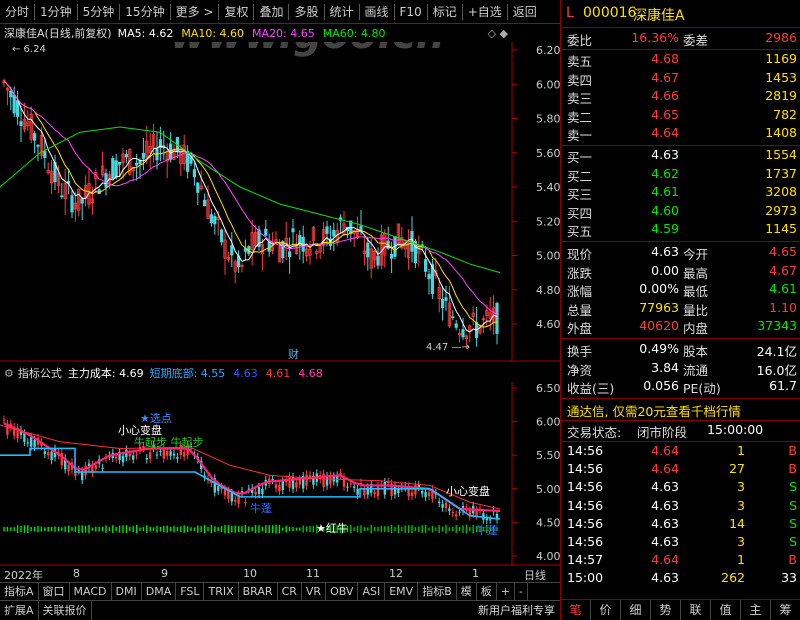  I want to click on indicator-tab-7: BRAR, so click(258, 591).